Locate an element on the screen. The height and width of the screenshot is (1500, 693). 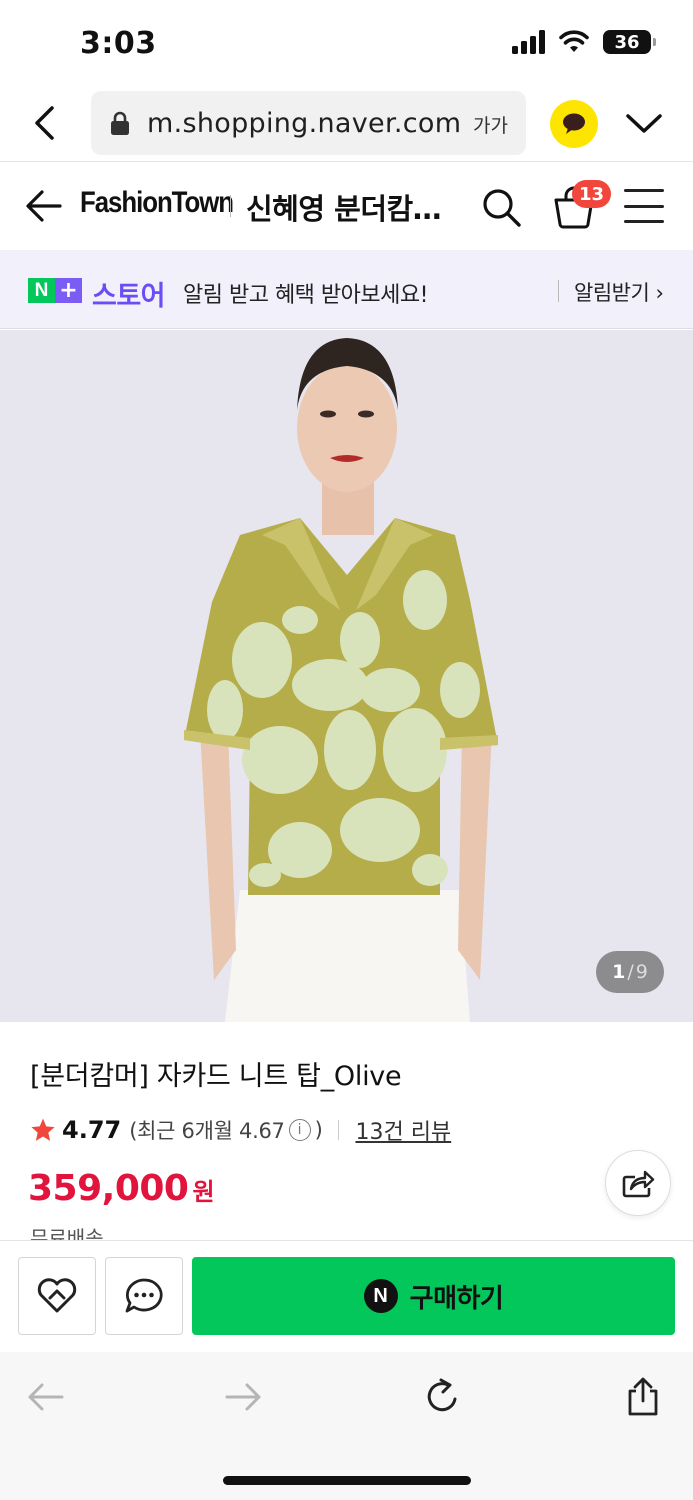
nplus-n: N is located at coordinates (41, 290).